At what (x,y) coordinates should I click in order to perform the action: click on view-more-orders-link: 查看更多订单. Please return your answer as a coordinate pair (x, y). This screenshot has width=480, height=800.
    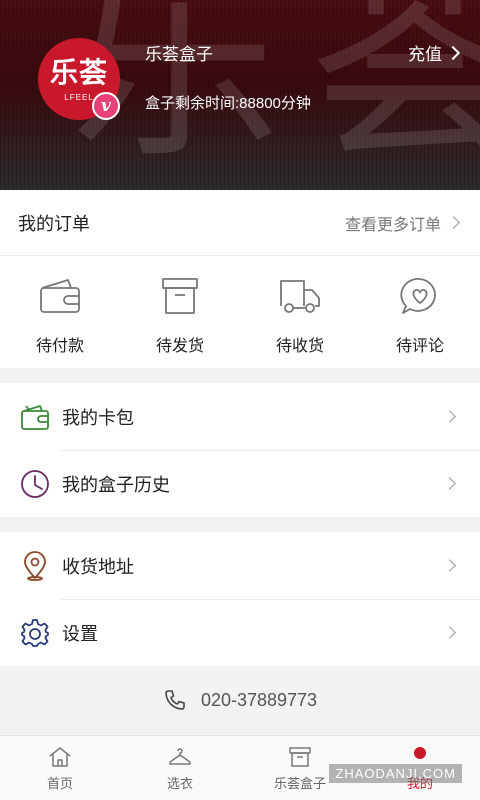
    Looking at the image, I should click on (402, 223).